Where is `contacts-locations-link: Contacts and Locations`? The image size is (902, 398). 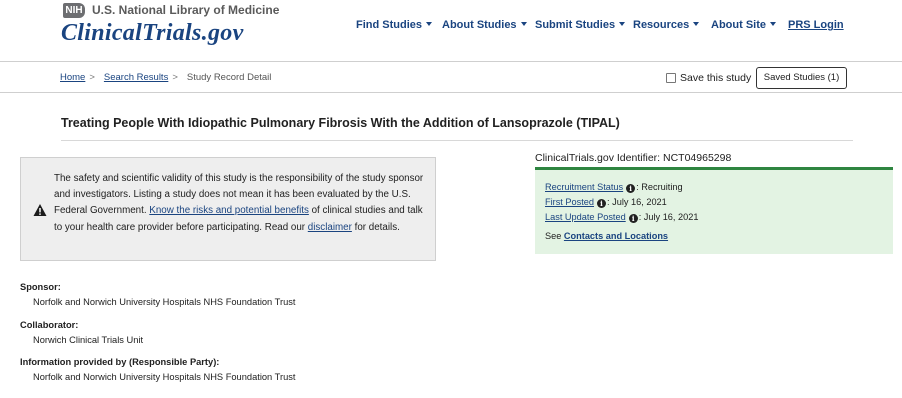
contacts-locations-link: Contacts and Locations is located at coordinates (616, 236).